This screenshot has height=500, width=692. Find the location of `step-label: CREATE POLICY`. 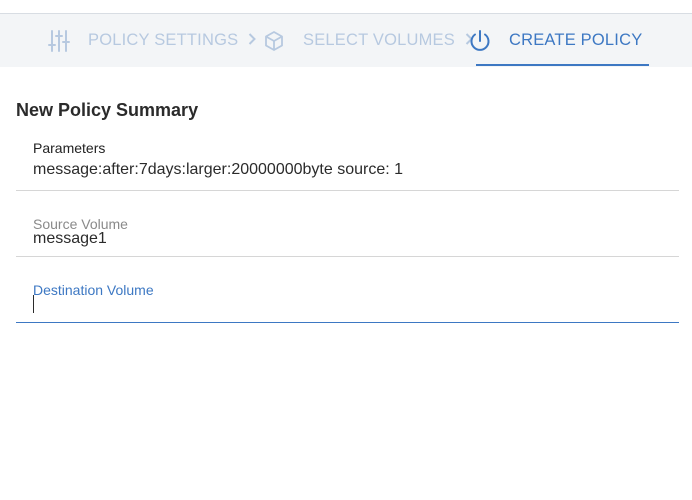

step-label: CREATE POLICY is located at coordinates (576, 40).